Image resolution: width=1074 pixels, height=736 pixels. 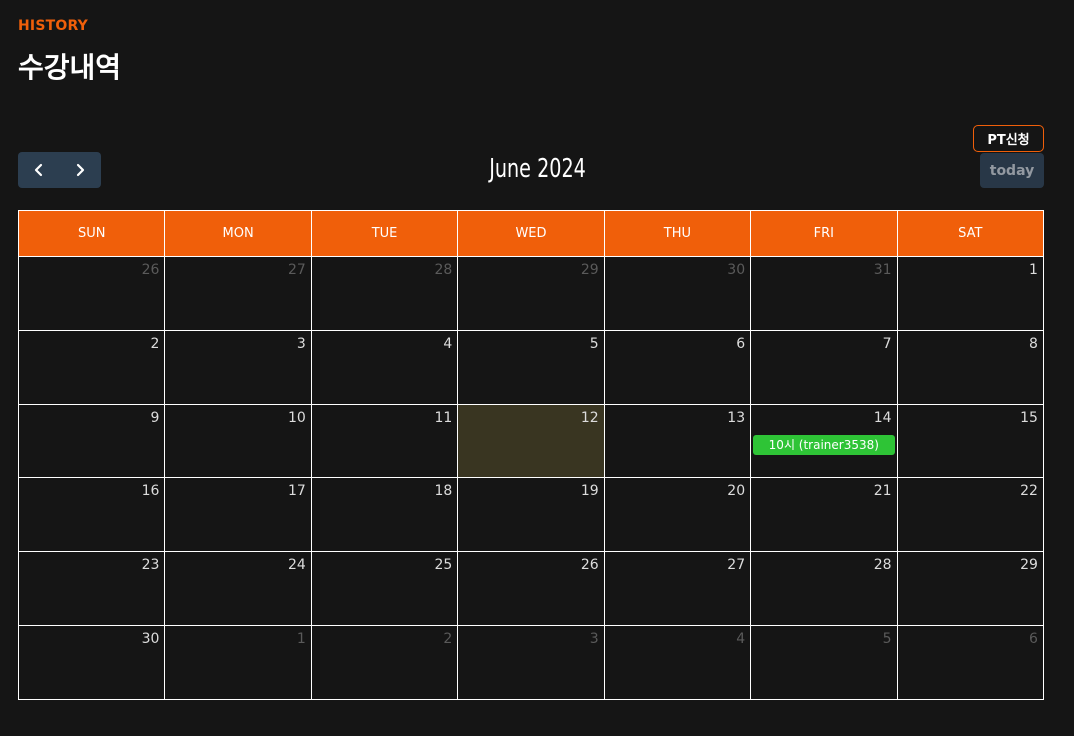 What do you see at coordinates (297, 417) in the screenshot?
I see `day-number: 10` at bounding box center [297, 417].